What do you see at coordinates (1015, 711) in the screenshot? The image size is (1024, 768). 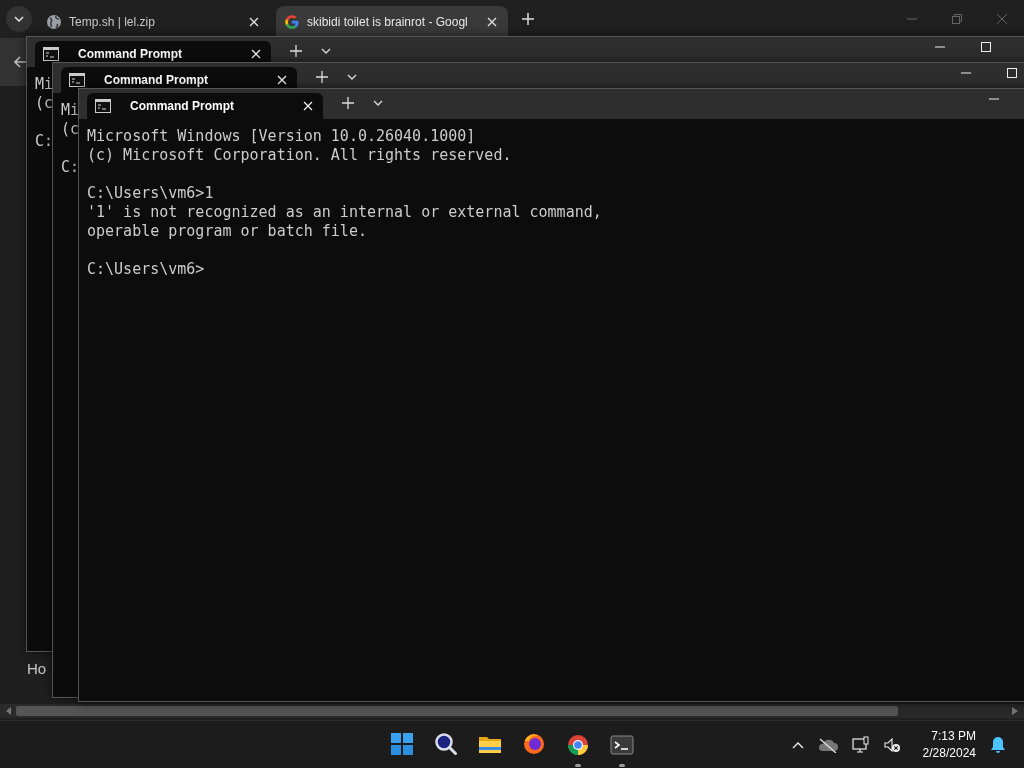 I see `scroll-right-icon` at bounding box center [1015, 711].